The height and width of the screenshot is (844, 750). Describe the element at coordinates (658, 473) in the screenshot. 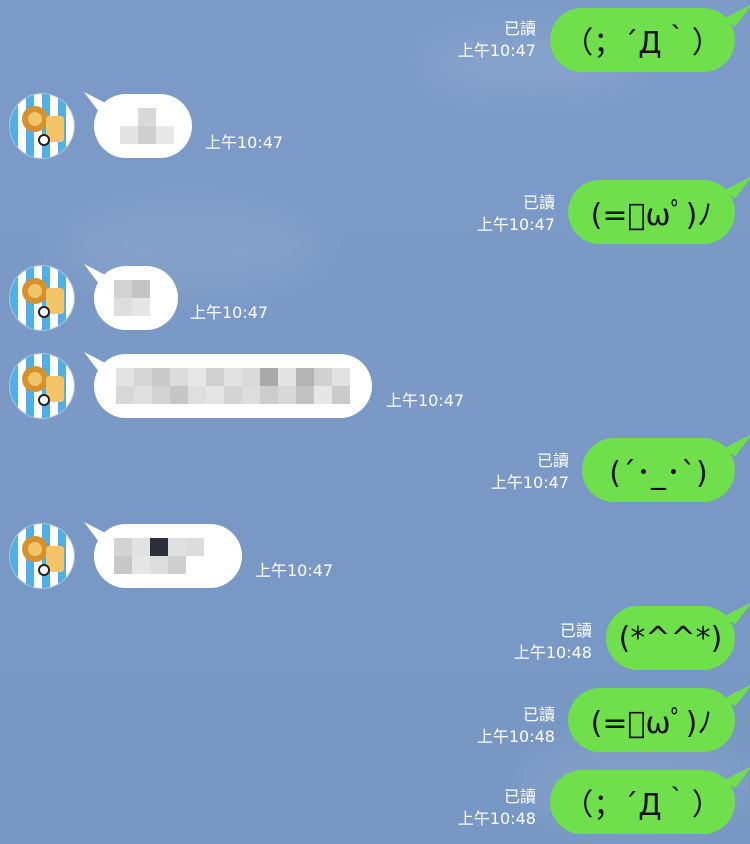

I see `message-text: (´･_･`)` at that location.